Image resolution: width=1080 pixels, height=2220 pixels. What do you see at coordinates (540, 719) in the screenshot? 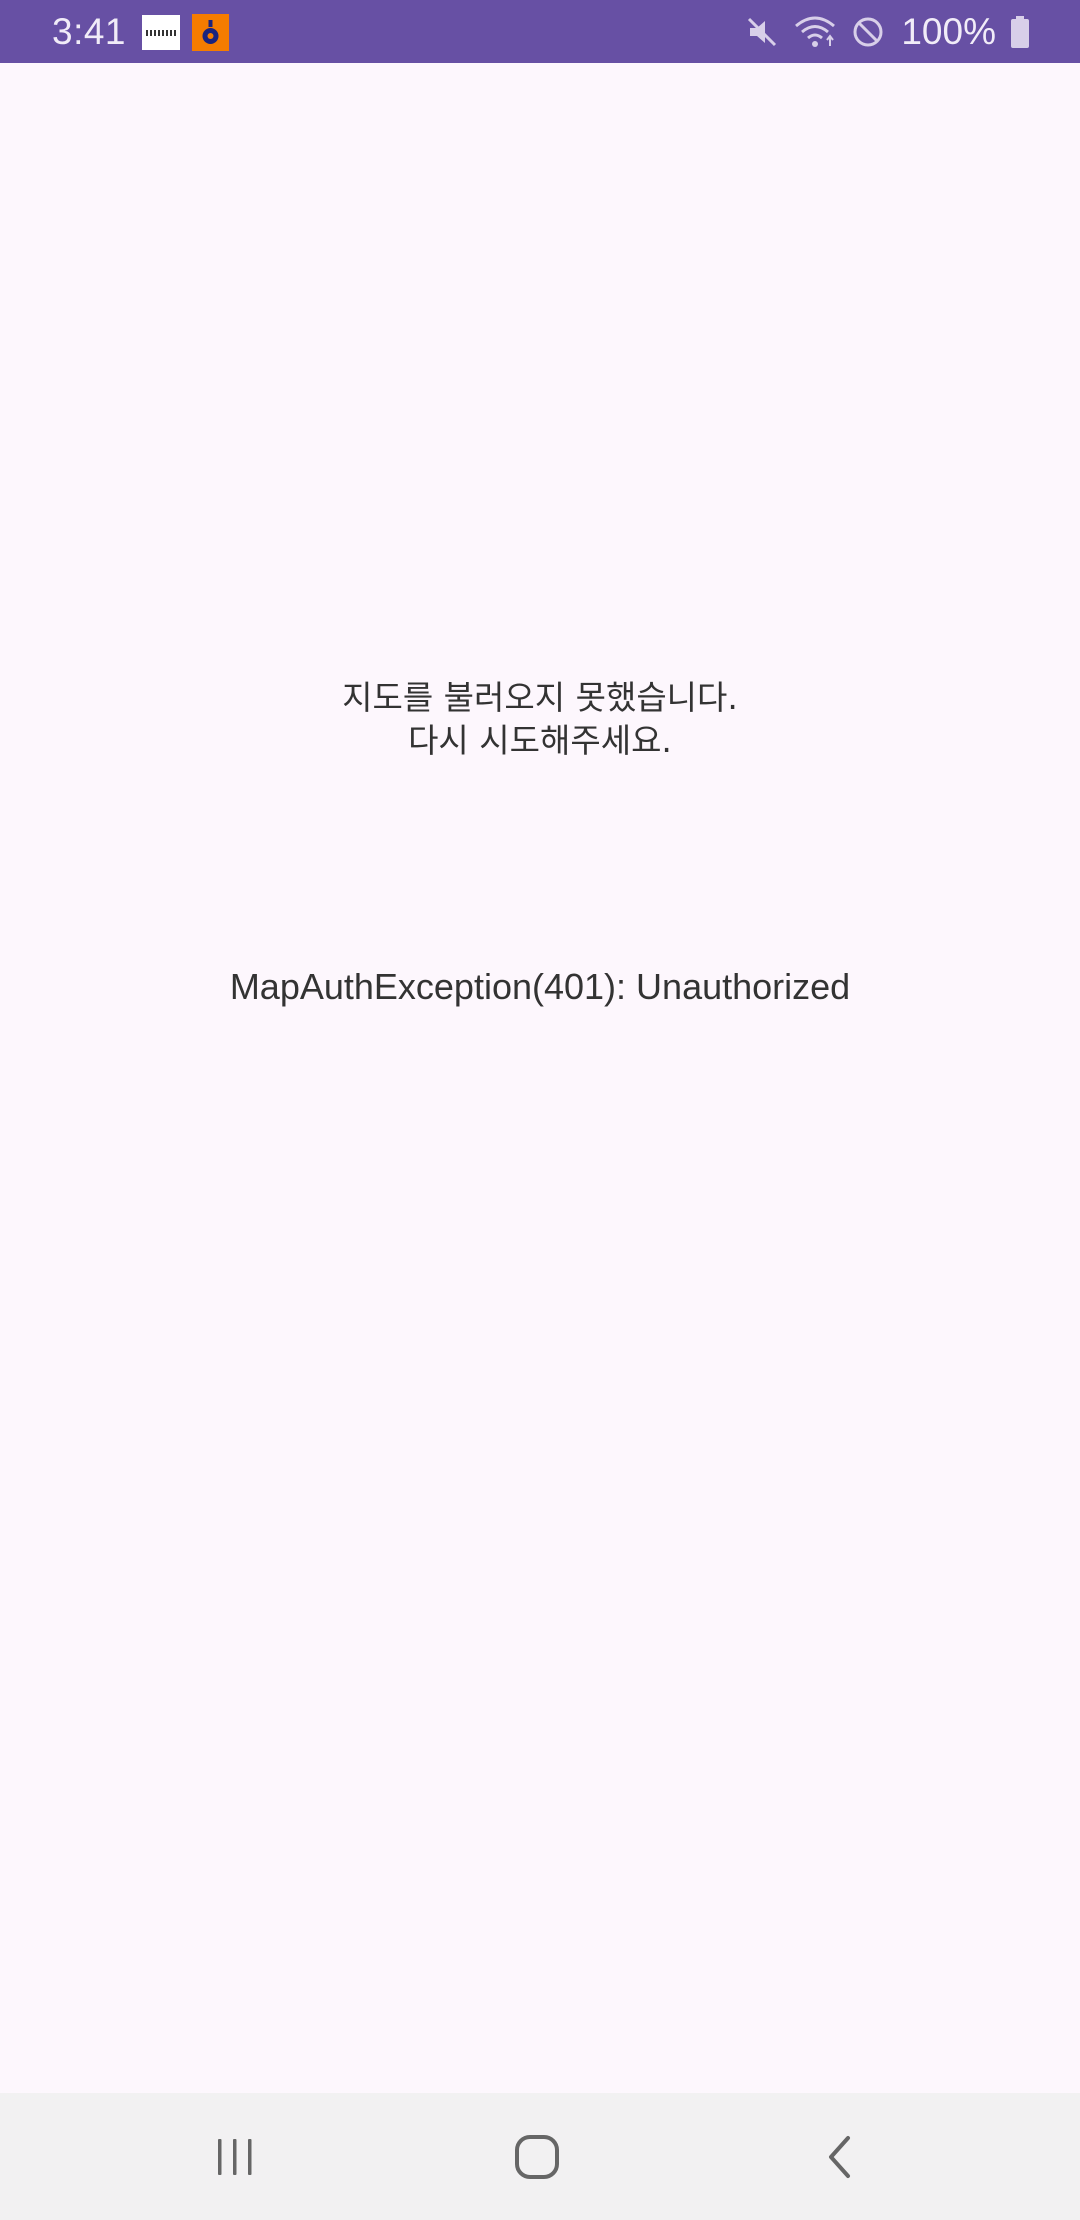
I see `map-load-error-message: 지도를 불러오지 못했습니다. 다시 시도해주세요.` at bounding box center [540, 719].